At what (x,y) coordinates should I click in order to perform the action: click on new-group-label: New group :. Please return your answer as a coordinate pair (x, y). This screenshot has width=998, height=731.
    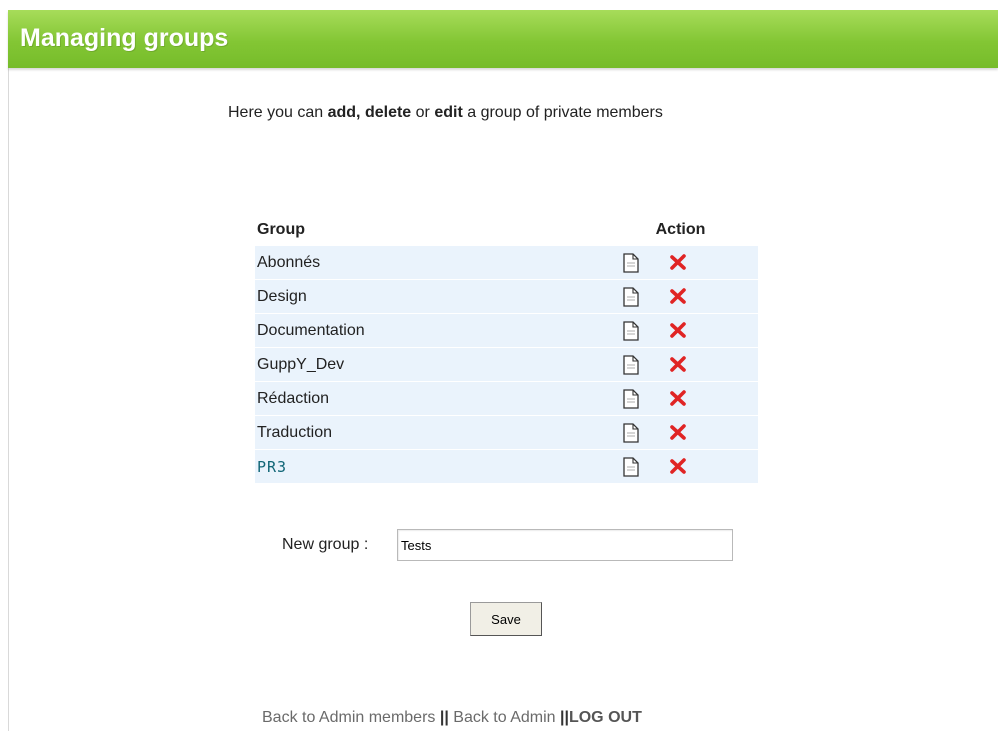
    Looking at the image, I should click on (325, 544).